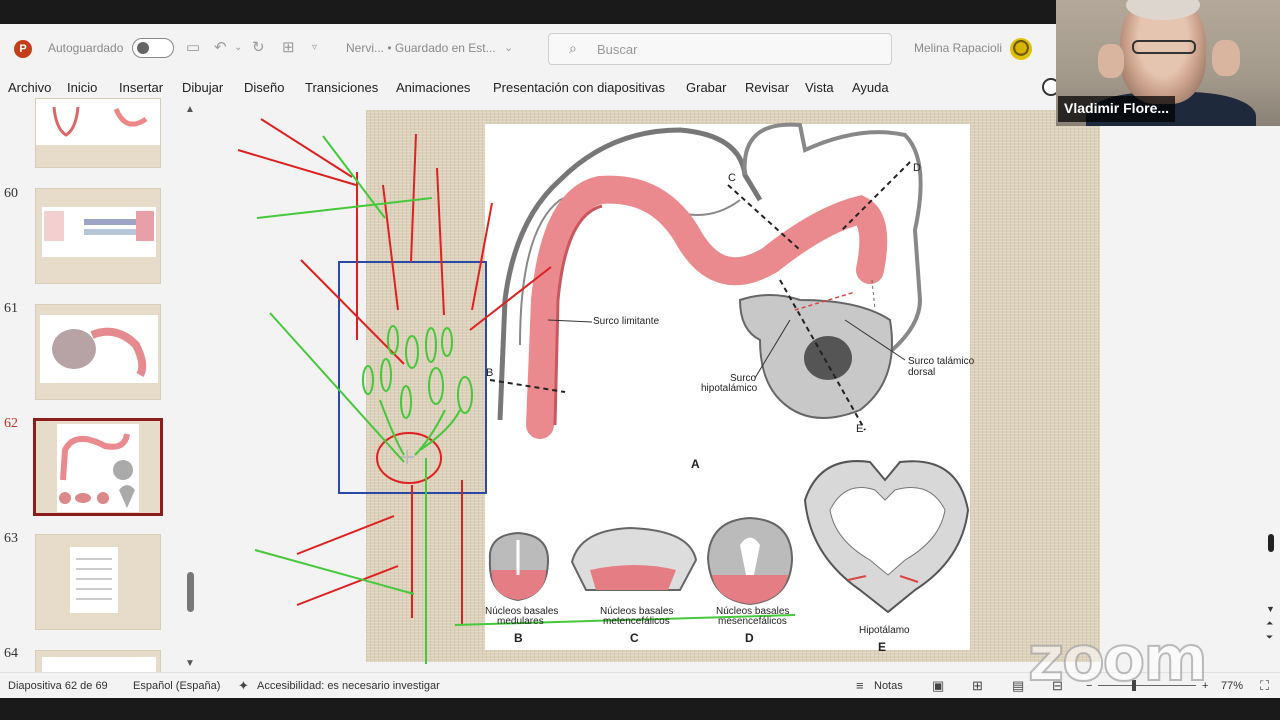 The width and height of the screenshot is (1280, 720). What do you see at coordinates (886, 537) in the screenshot?
I see `section-e` at bounding box center [886, 537].